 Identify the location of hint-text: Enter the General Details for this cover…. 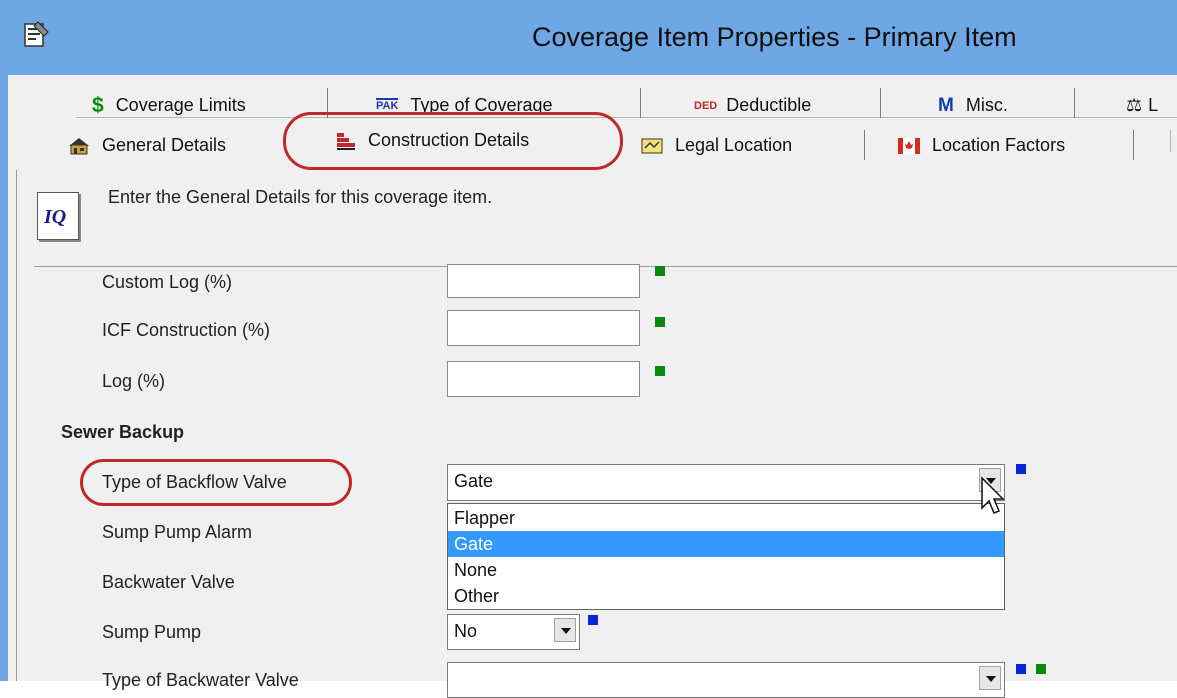
(300, 197).